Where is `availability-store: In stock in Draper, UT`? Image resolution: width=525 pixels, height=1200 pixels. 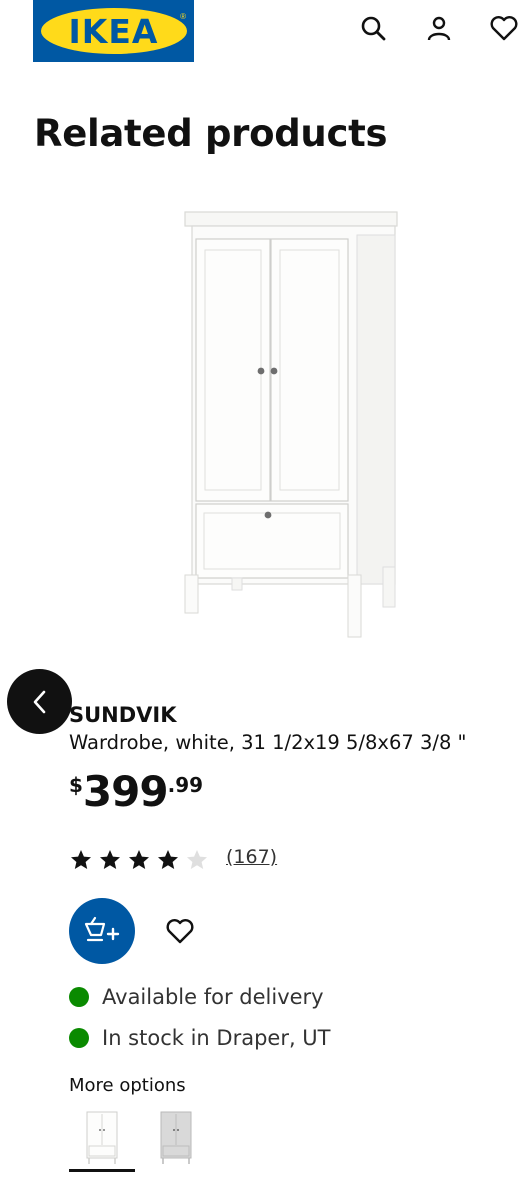 availability-store: In stock in Draper, UT is located at coordinates (200, 1038).